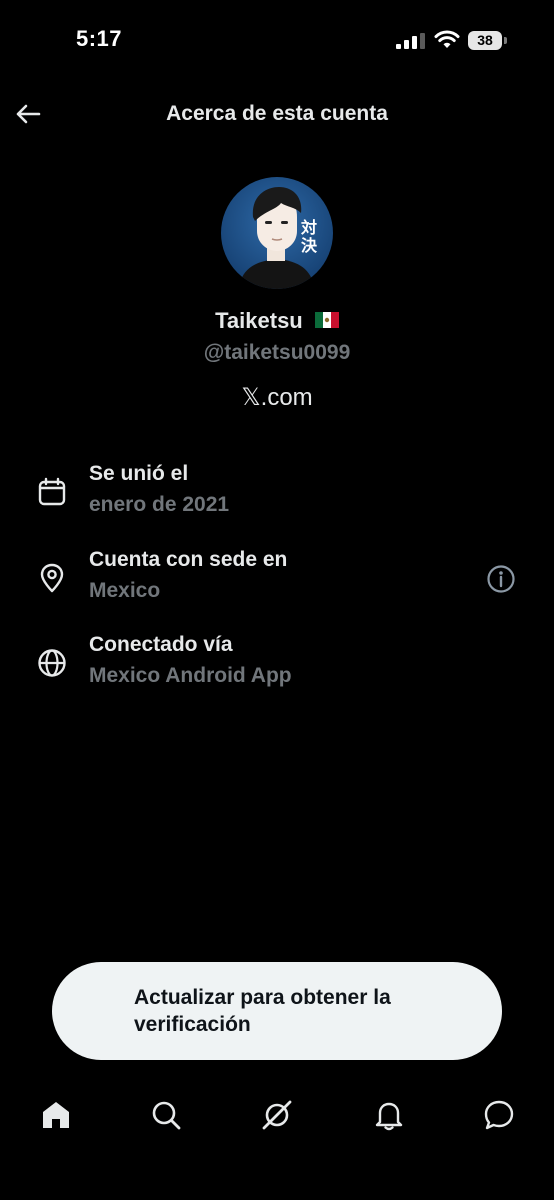  I want to click on joined-value: enero de 2021, so click(159, 504).